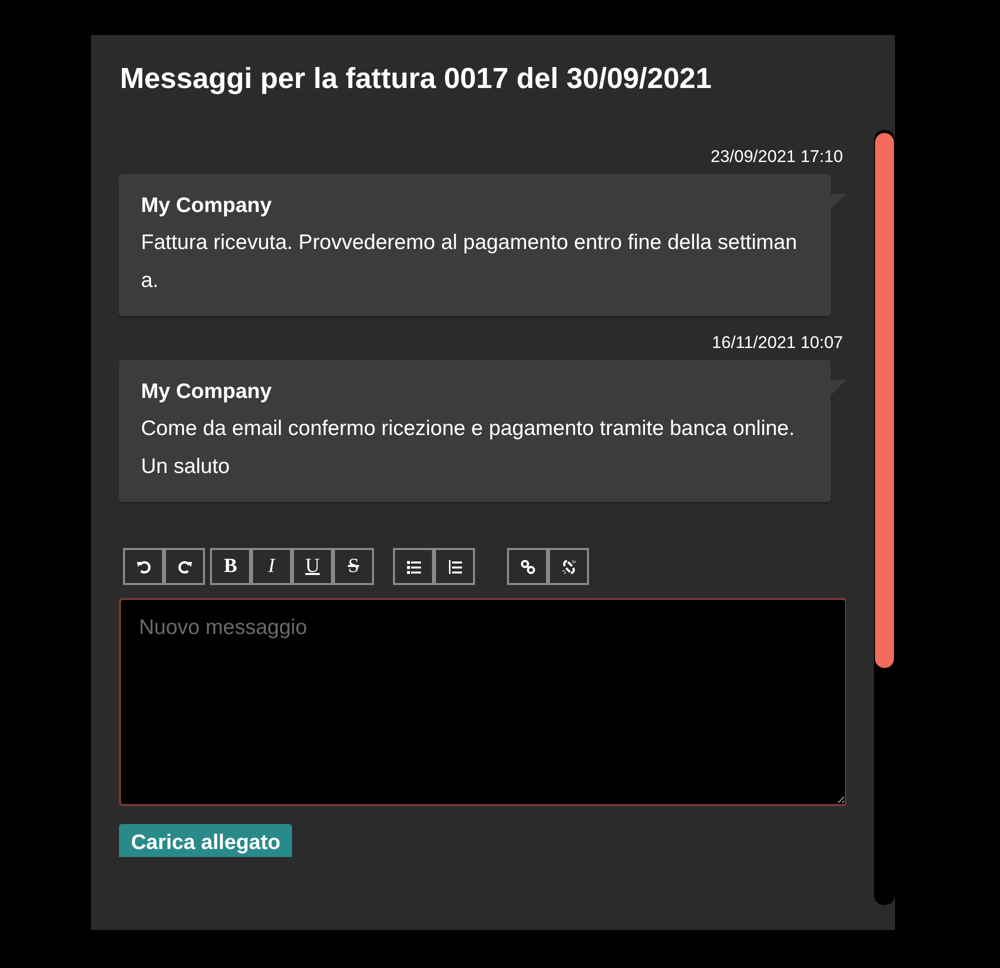 This screenshot has height=968, width=1000. I want to click on undo-icon, so click(144, 566).